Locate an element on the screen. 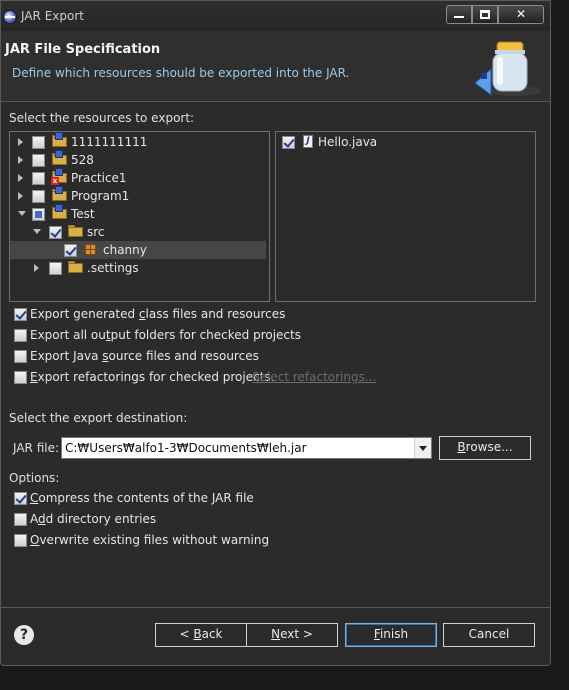  tree-item-settings: .settings is located at coordinates (138, 268).